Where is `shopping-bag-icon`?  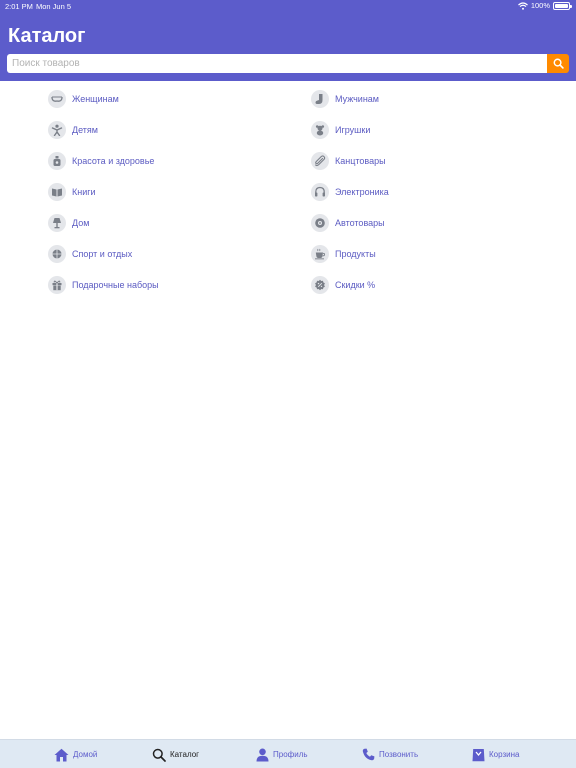 shopping-bag-icon is located at coordinates (478, 754).